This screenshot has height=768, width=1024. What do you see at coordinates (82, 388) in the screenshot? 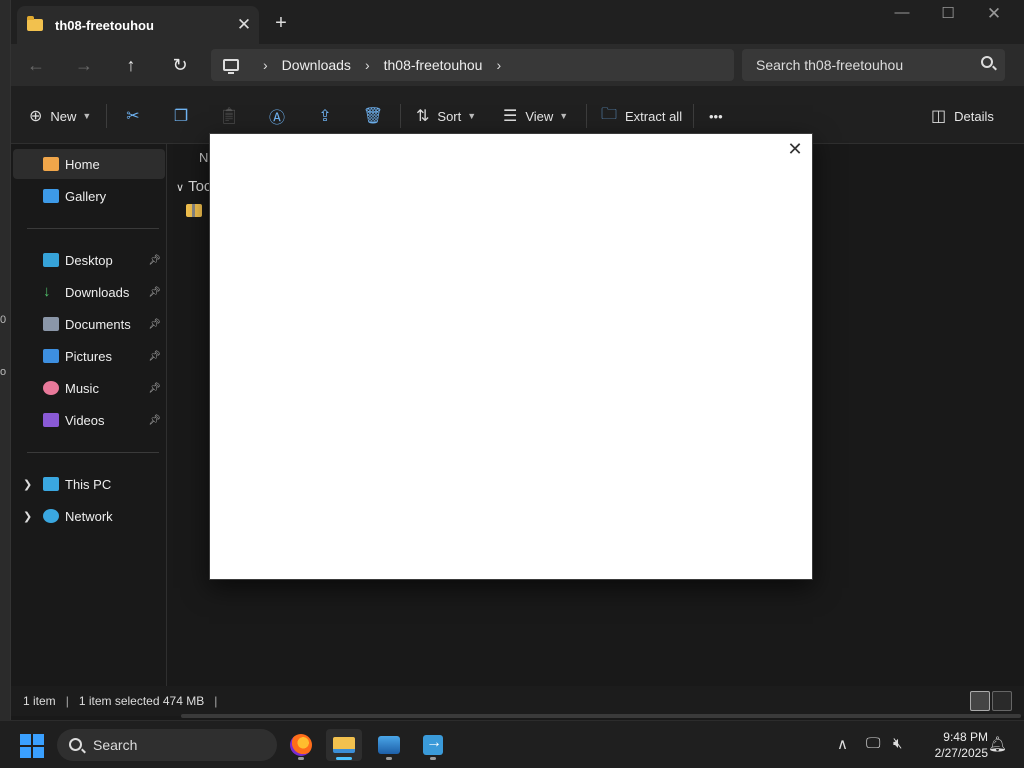
I see `sidebar-item-label: Music` at bounding box center [82, 388].